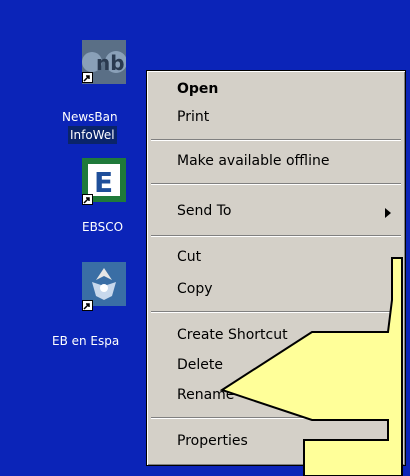 Image resolution: width=410 pixels, height=476 pixels. I want to click on icon-label-line1: NewsBan, so click(90, 117).